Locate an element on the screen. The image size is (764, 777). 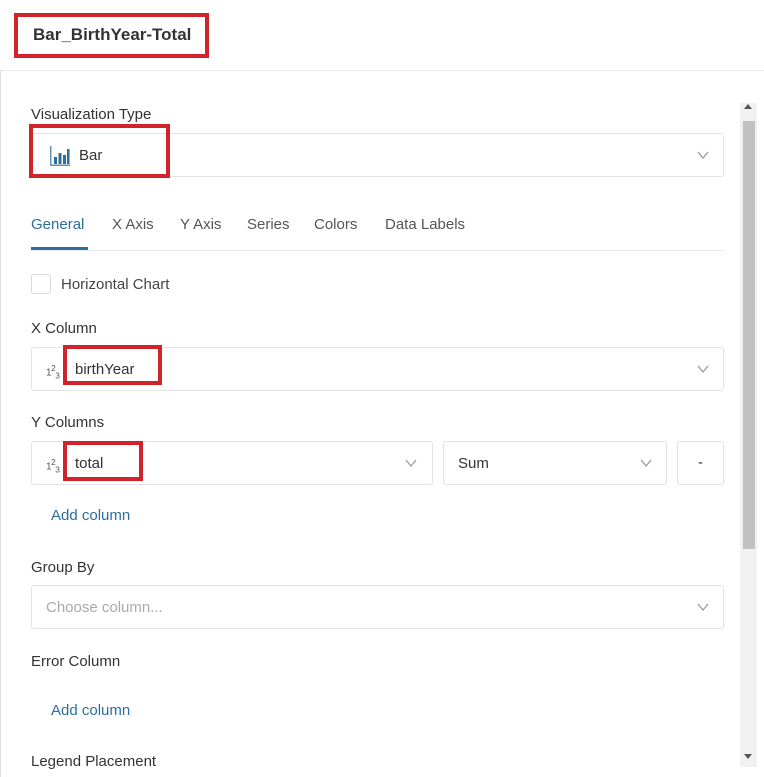
aggregation-select: Sum is located at coordinates (555, 463).